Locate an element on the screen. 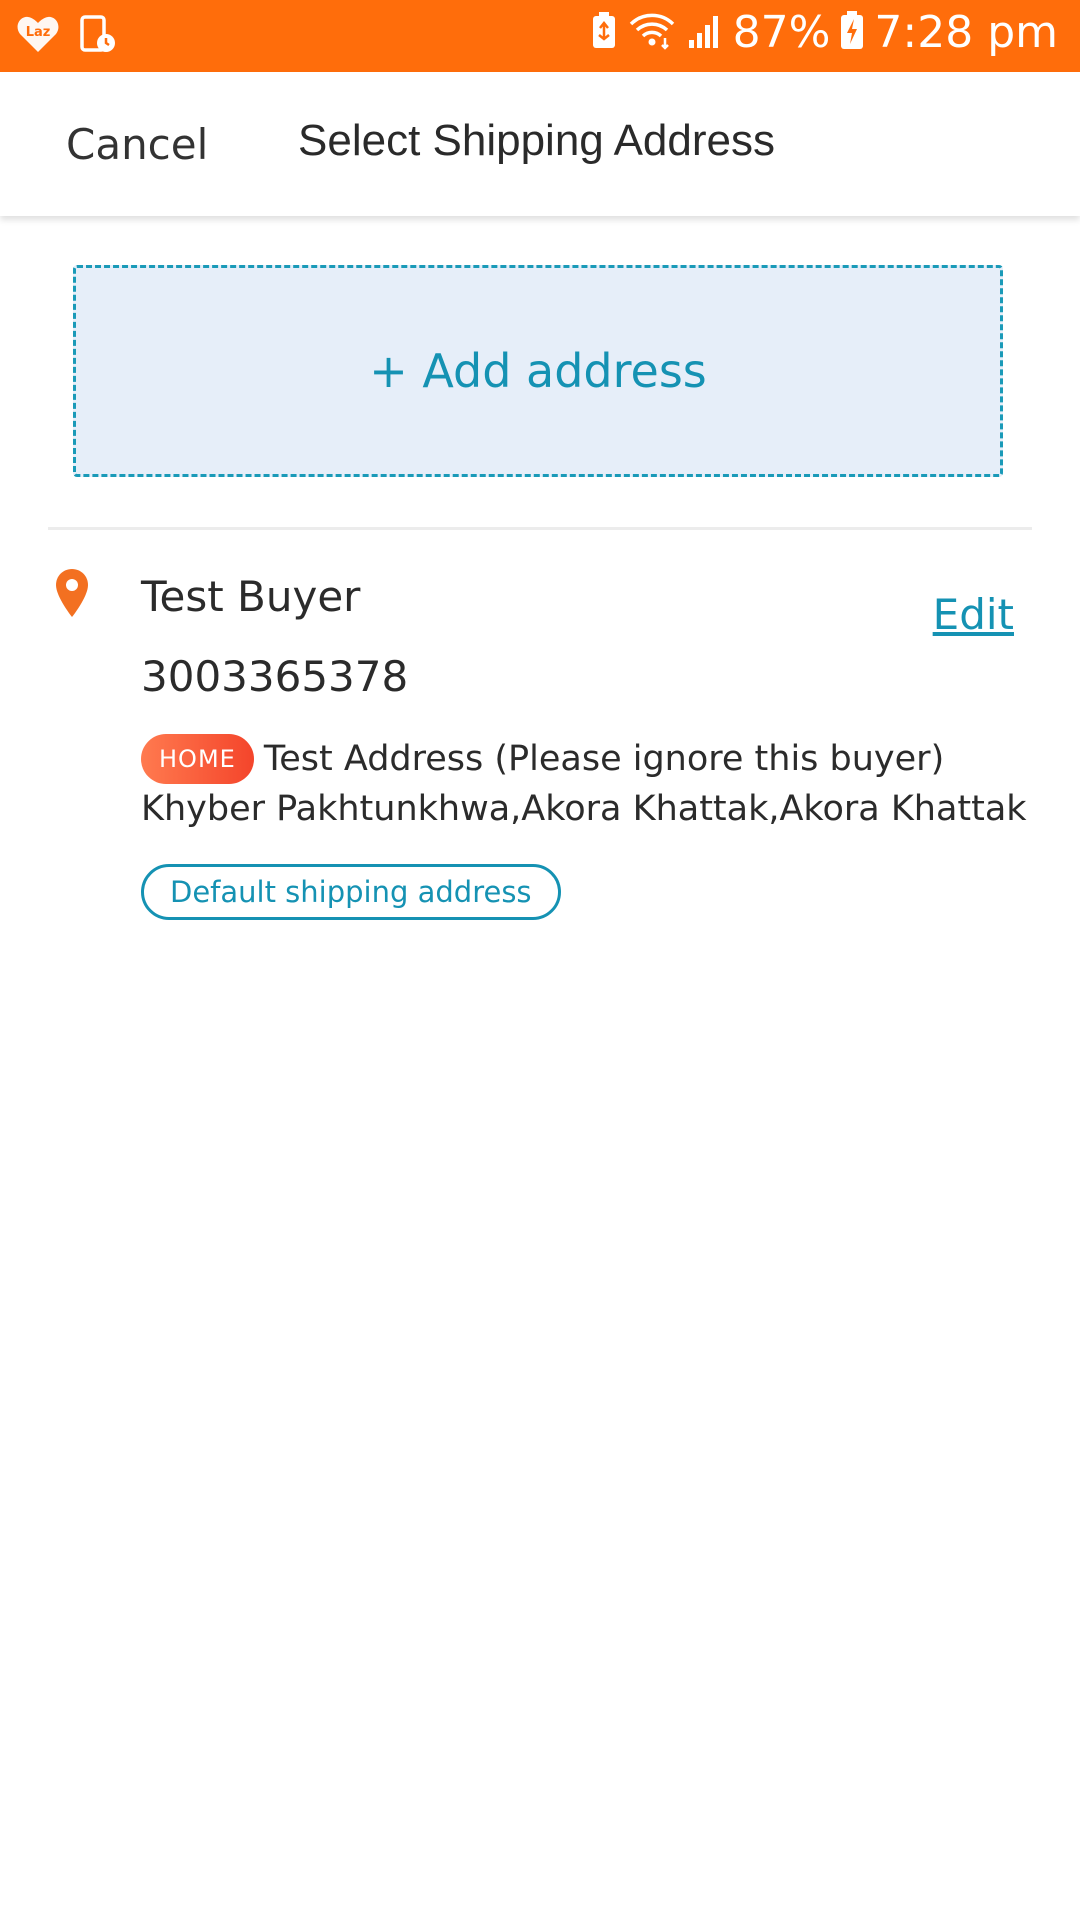  home-tag-badge: HOME is located at coordinates (197, 759).